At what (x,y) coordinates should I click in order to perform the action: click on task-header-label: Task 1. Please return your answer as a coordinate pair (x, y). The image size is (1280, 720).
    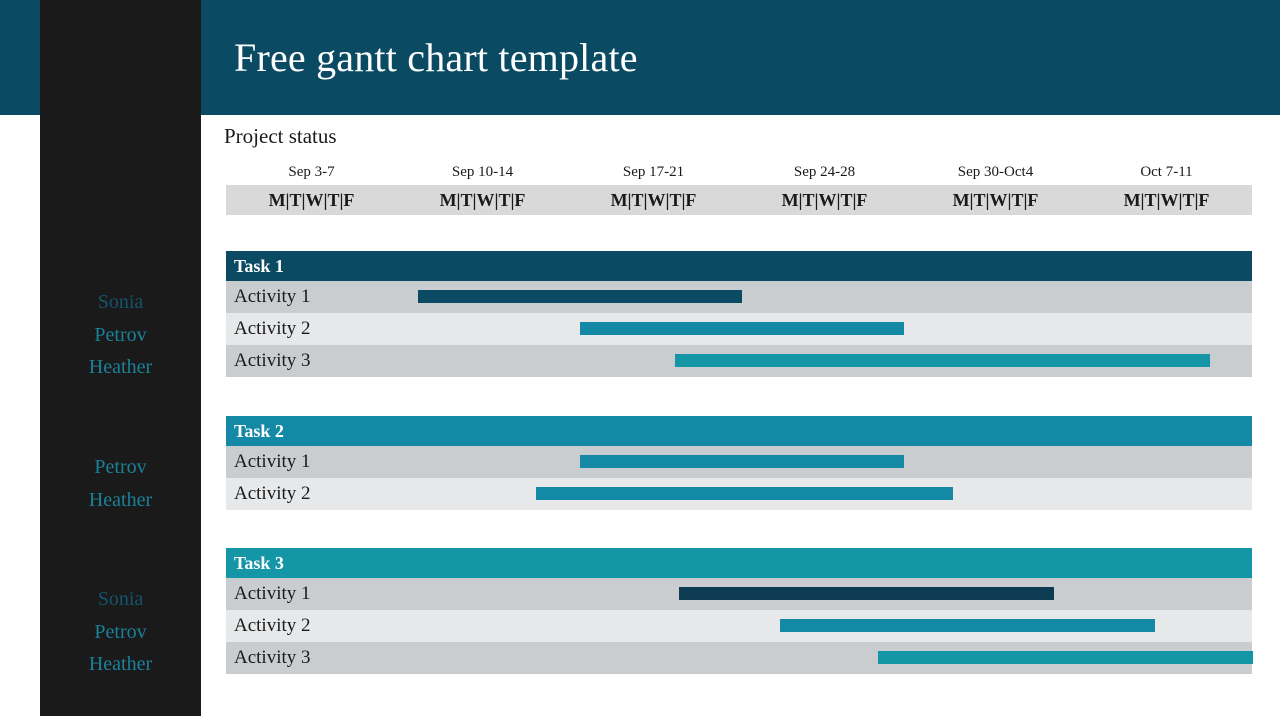
    Looking at the image, I should click on (259, 266).